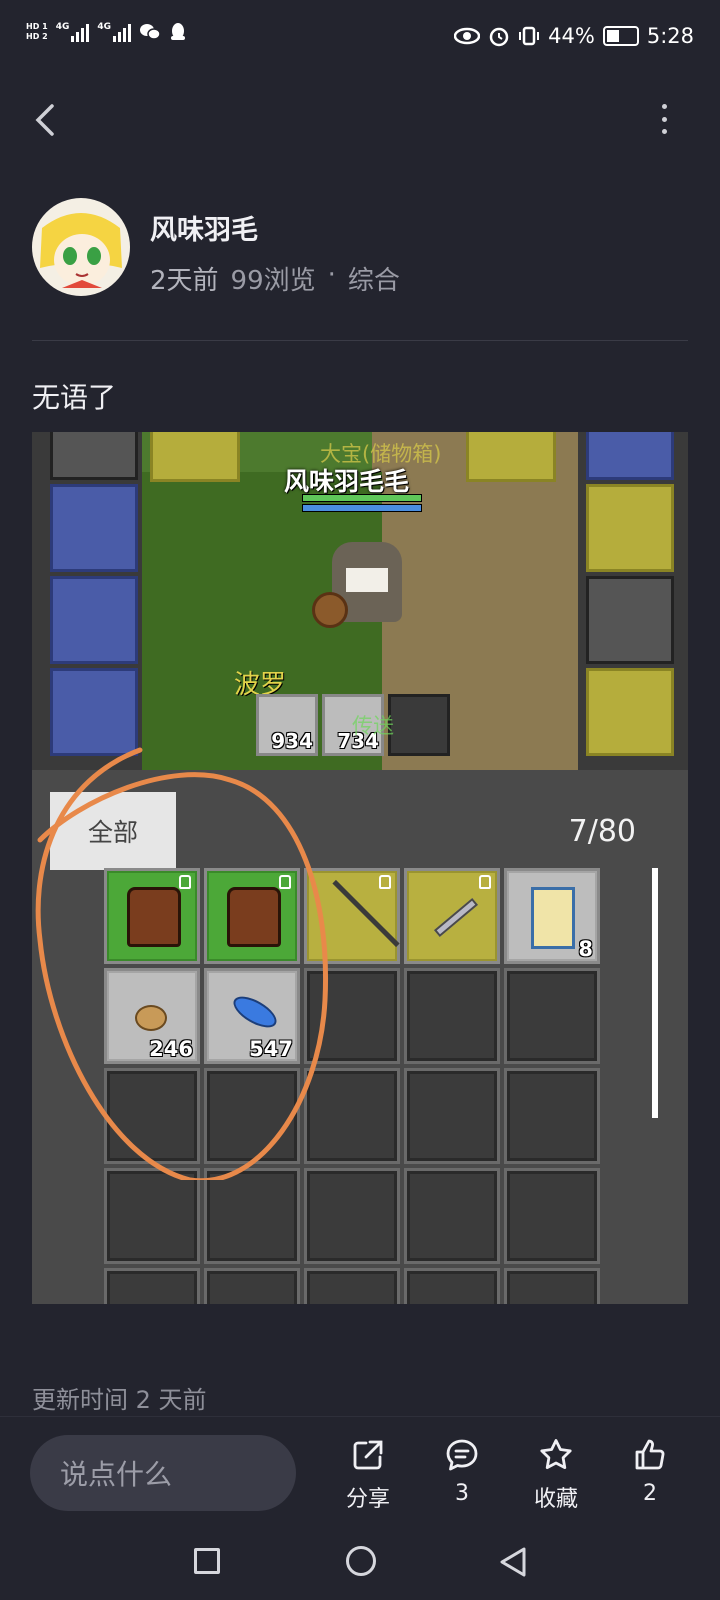 The height and width of the screenshot is (1600, 720). What do you see at coordinates (81, 247) in the screenshot?
I see `avatar` at bounding box center [81, 247].